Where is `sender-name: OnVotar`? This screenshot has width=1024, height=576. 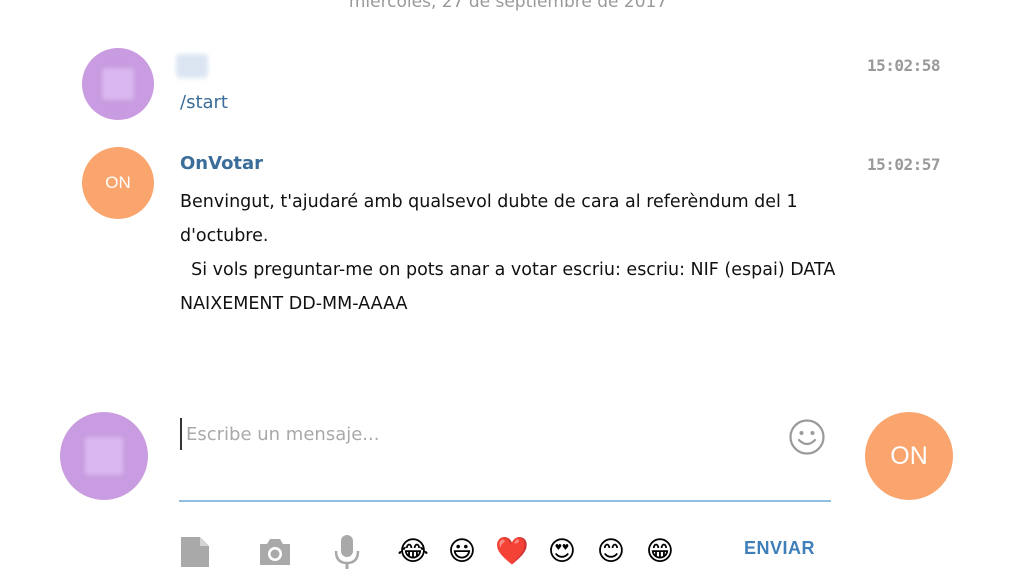
sender-name: OnVotar is located at coordinates (221, 163).